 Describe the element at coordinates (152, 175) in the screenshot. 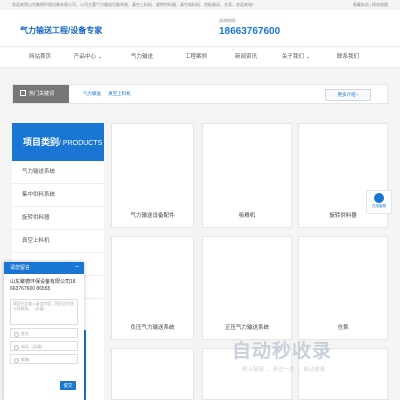

I see `product-card: 气力输送设备配件` at that location.